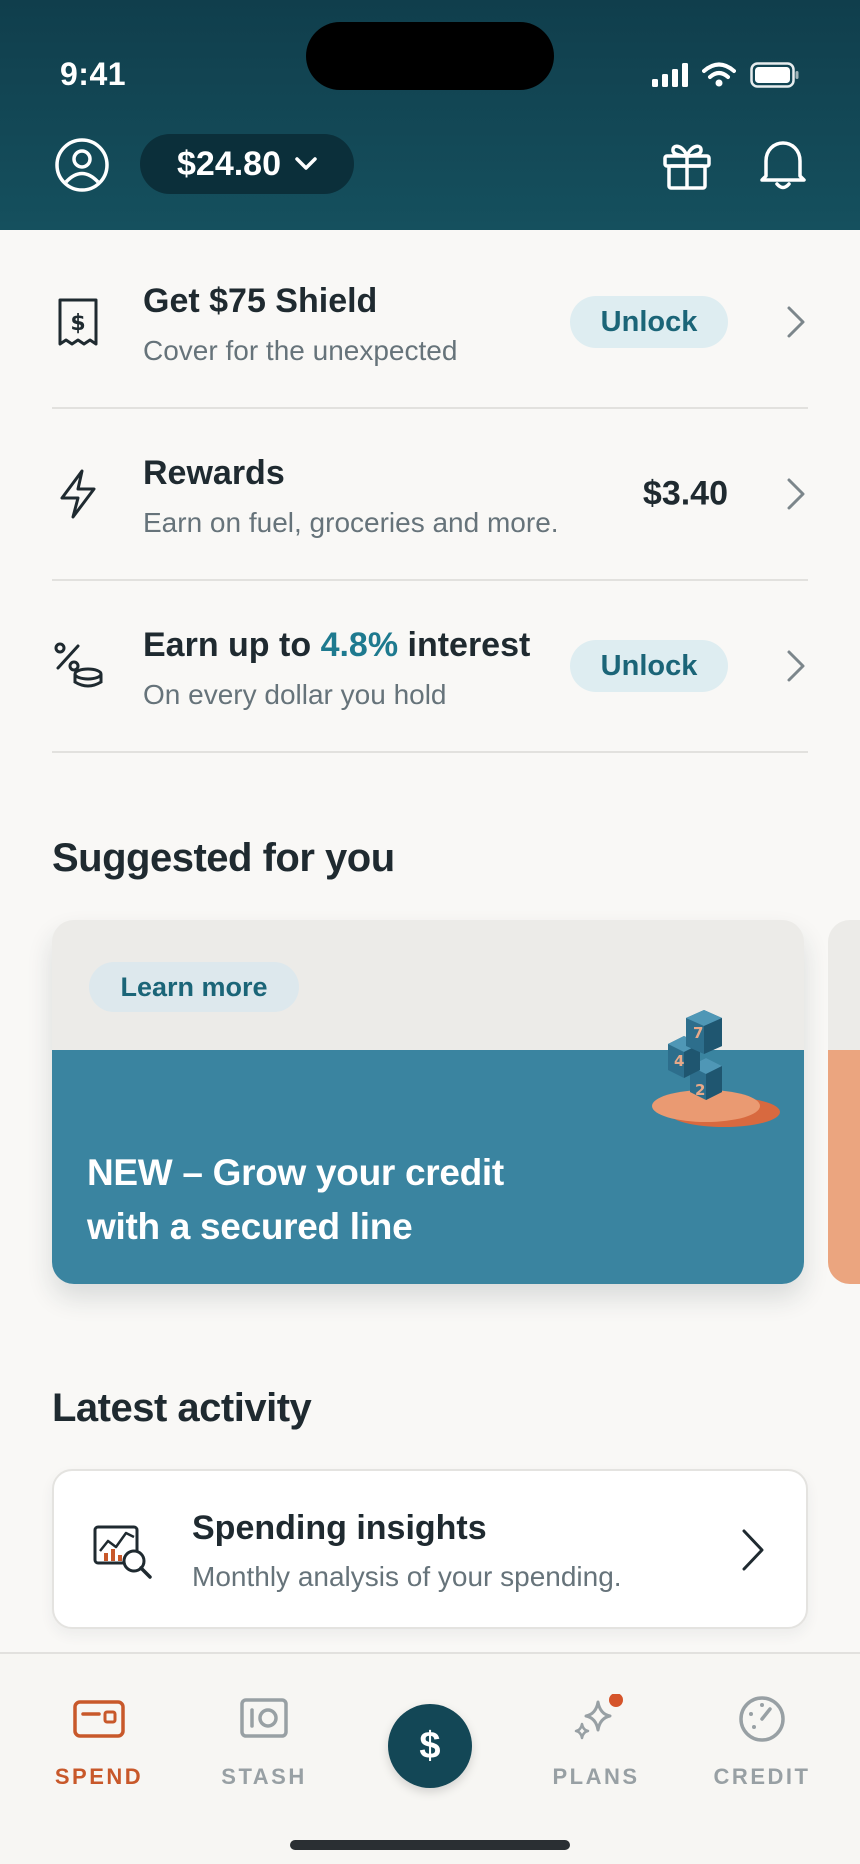  What do you see at coordinates (359, 645) in the screenshot?
I see `interest-rate: 4.8%` at bounding box center [359, 645].